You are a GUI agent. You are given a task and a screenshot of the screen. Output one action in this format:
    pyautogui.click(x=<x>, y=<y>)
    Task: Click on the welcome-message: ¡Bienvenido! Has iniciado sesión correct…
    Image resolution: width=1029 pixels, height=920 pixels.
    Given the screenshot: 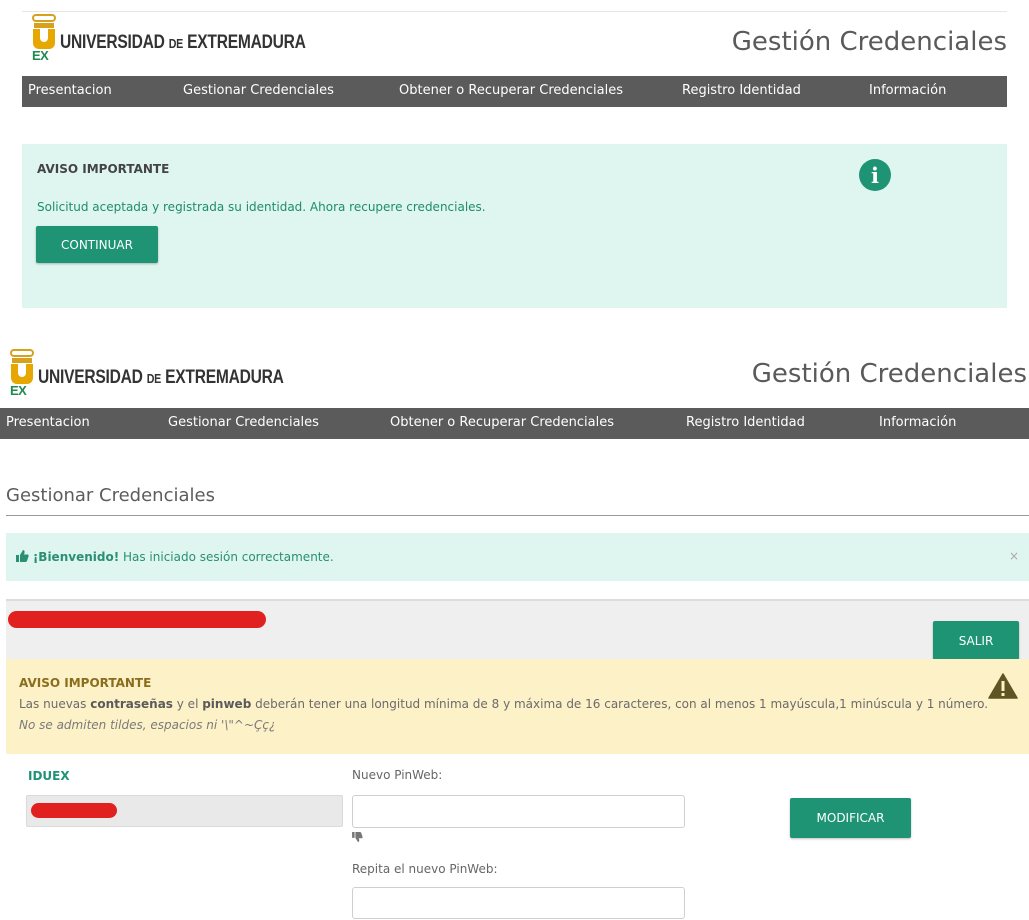 What is the action you would take?
    pyautogui.click(x=175, y=557)
    